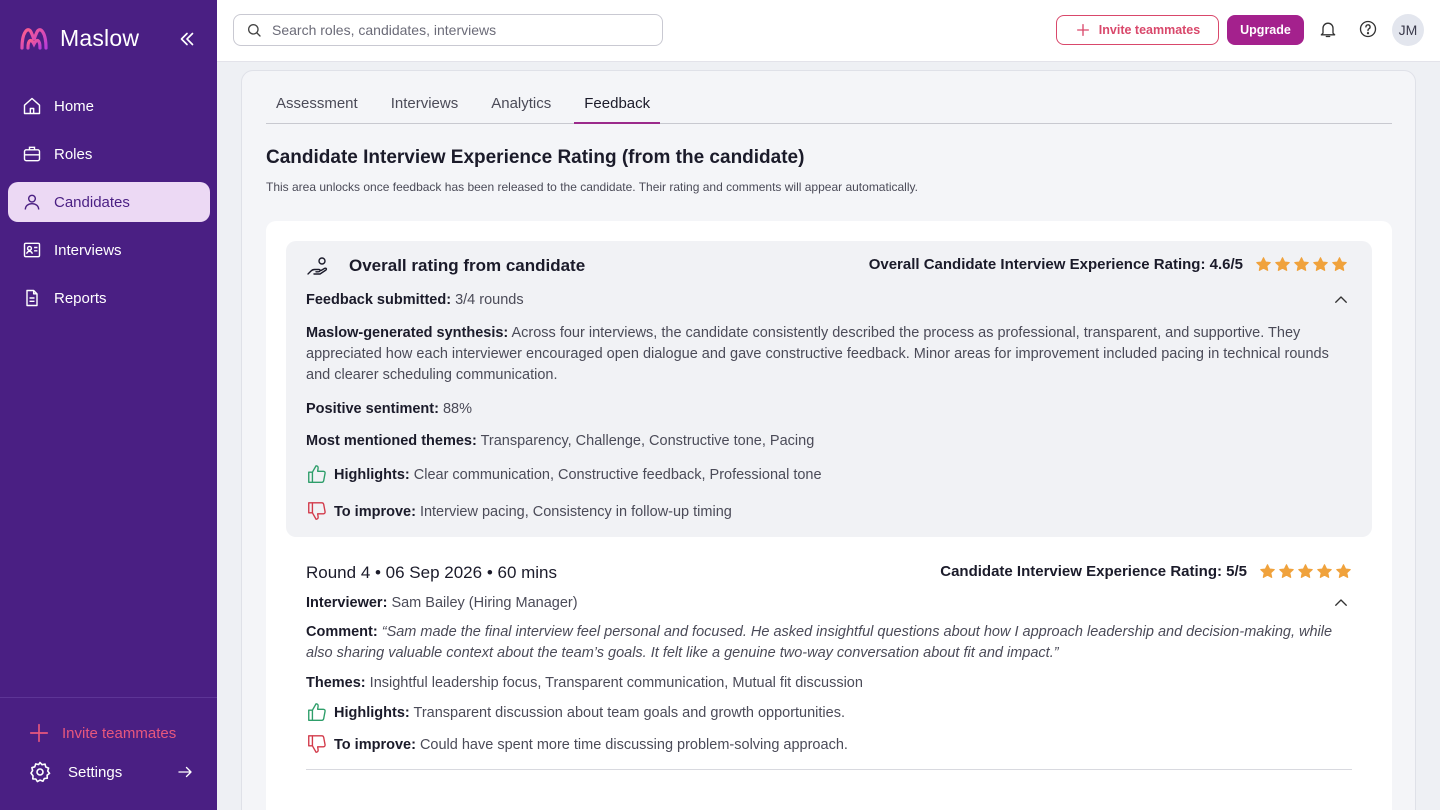 The height and width of the screenshot is (810, 1440). Describe the element at coordinates (187, 39) in the screenshot. I see `collapse-sidebar-icon` at that location.